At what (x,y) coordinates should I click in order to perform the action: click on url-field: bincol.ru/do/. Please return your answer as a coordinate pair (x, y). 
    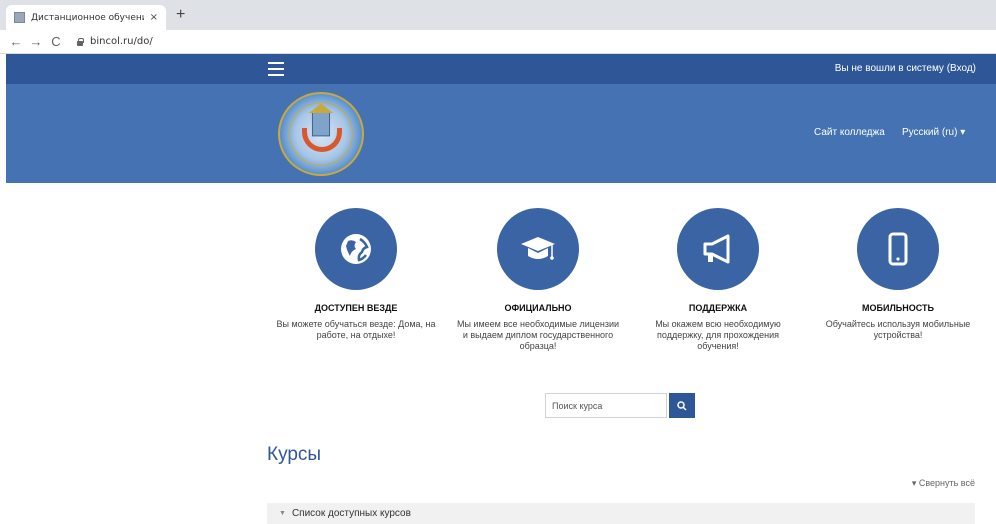
    Looking at the image, I should click on (114, 42).